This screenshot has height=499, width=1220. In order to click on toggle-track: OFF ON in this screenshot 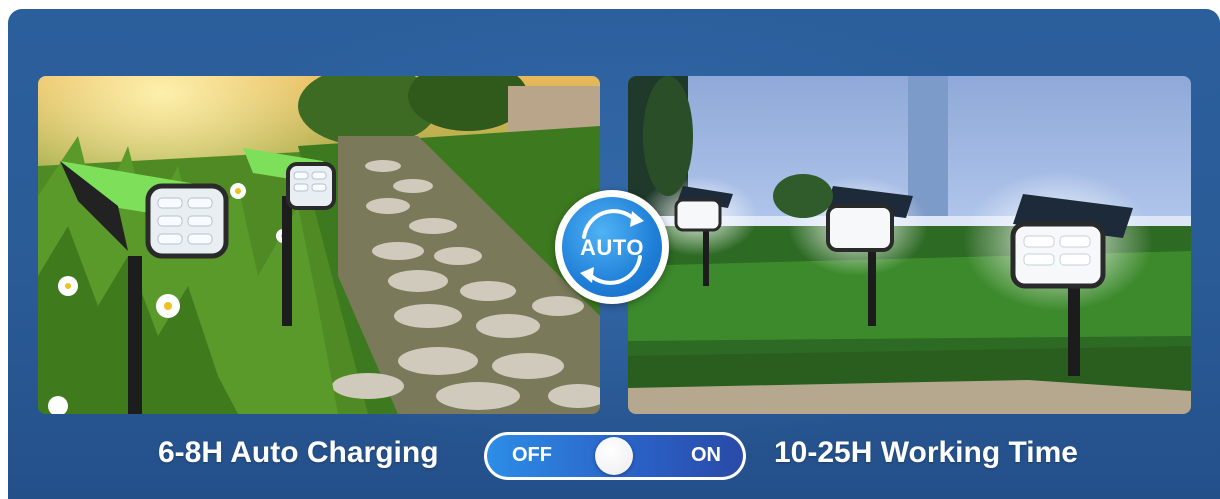, I will do `click(615, 456)`.